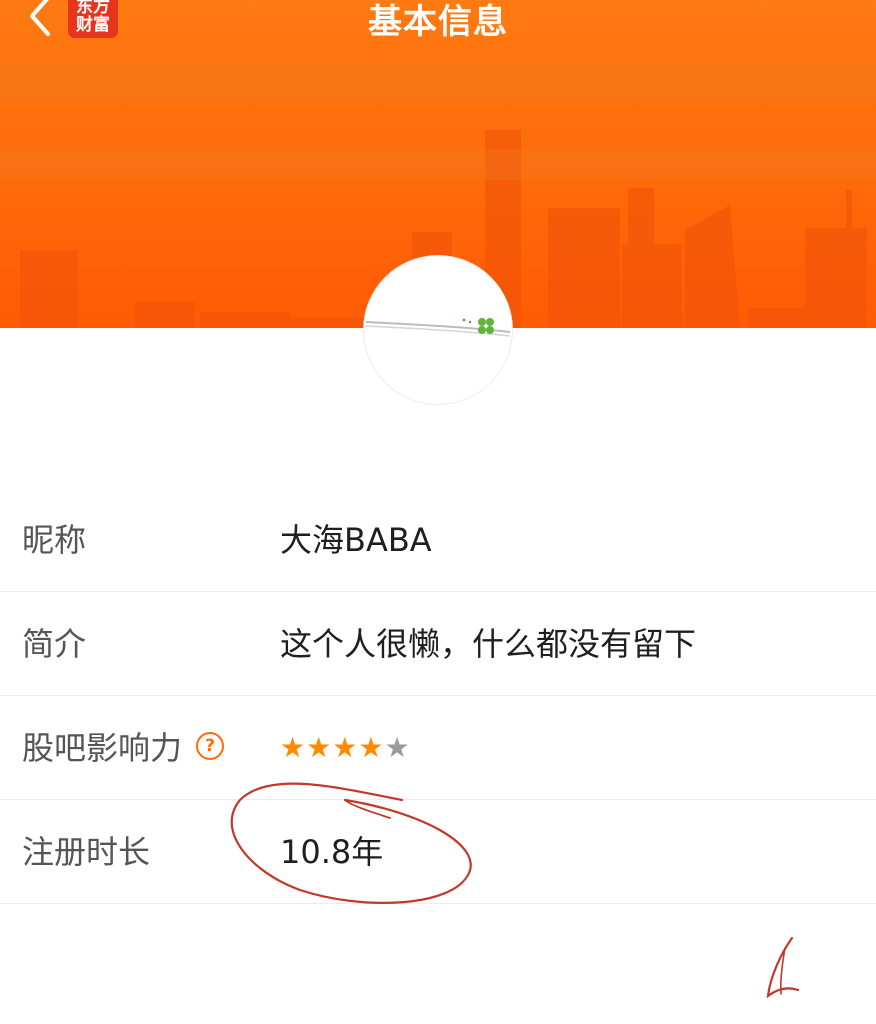  Describe the element at coordinates (86, 852) in the screenshot. I see `registration-label: 注册时长` at that location.